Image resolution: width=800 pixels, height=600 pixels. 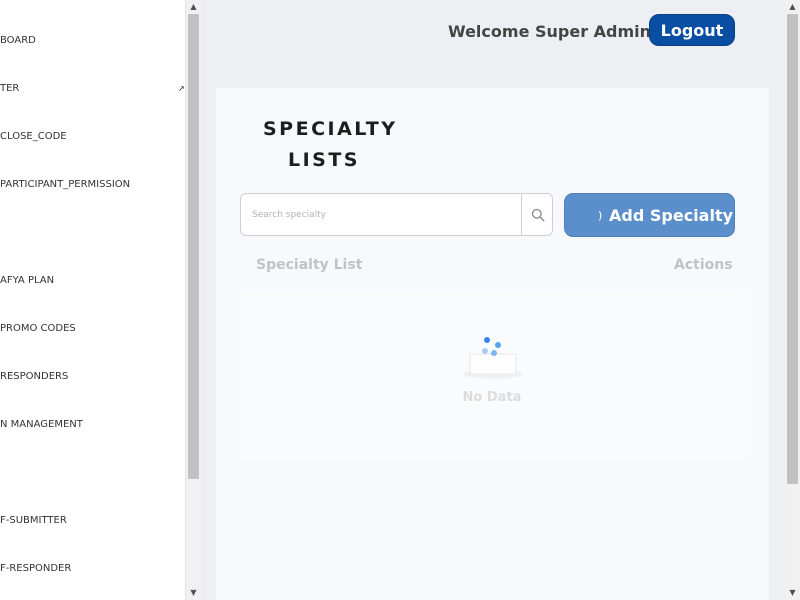 I want to click on empty-state-text: No Data, so click(x=492, y=397).